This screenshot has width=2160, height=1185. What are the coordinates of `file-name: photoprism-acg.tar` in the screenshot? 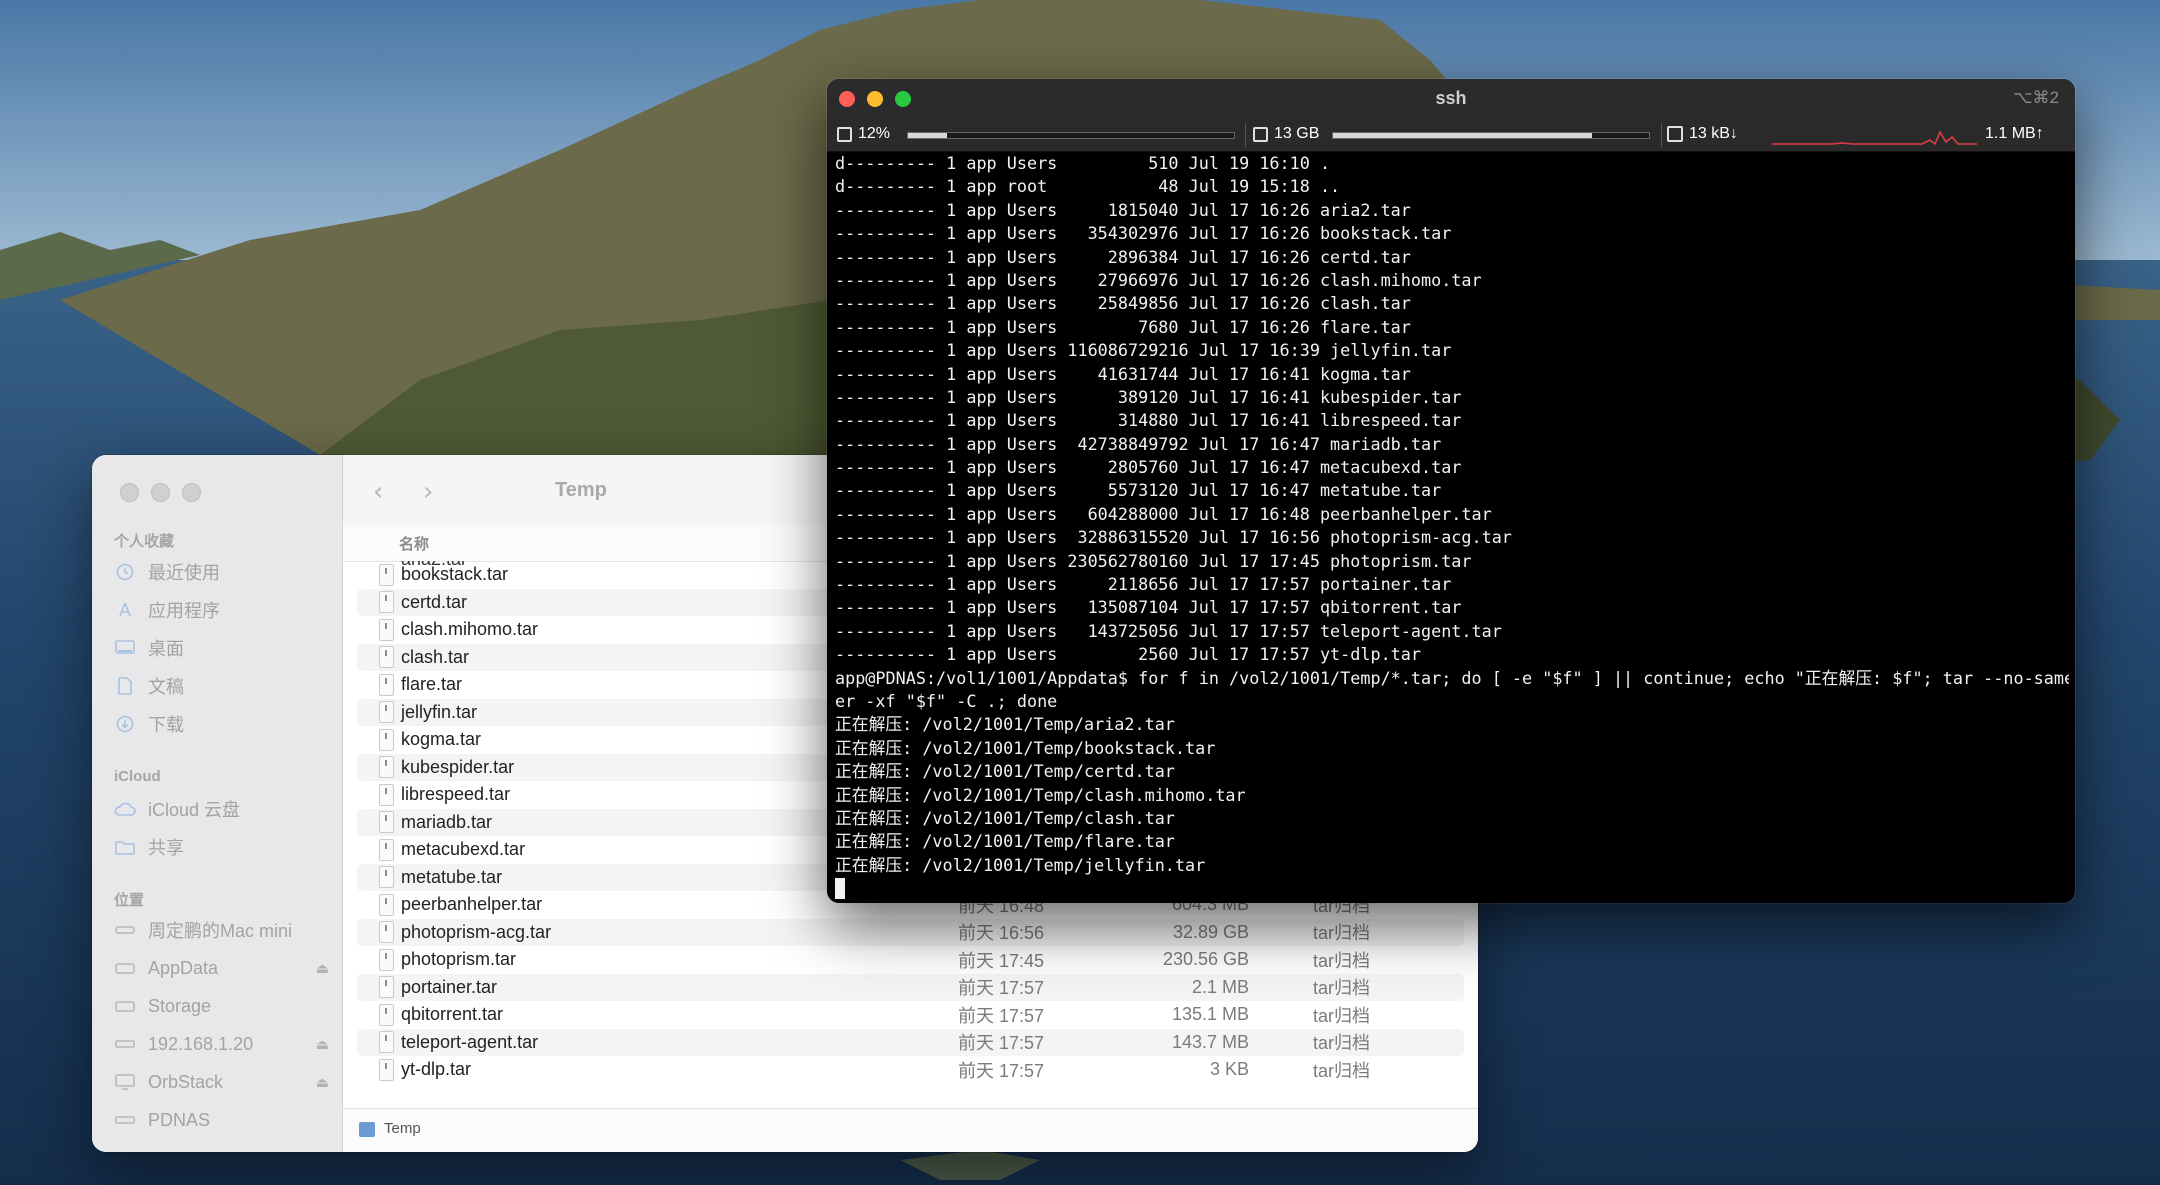 It's located at (476, 931).